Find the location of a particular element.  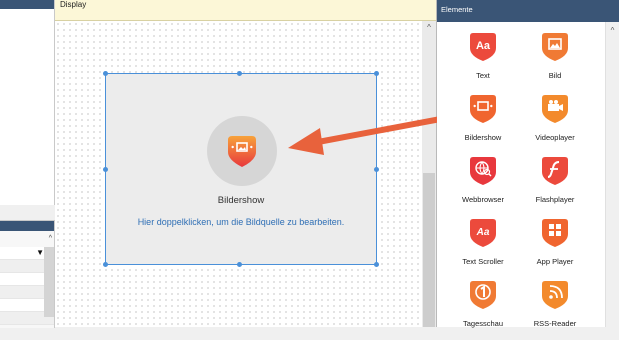

element-label: Text Scroller is located at coordinates (483, 261).